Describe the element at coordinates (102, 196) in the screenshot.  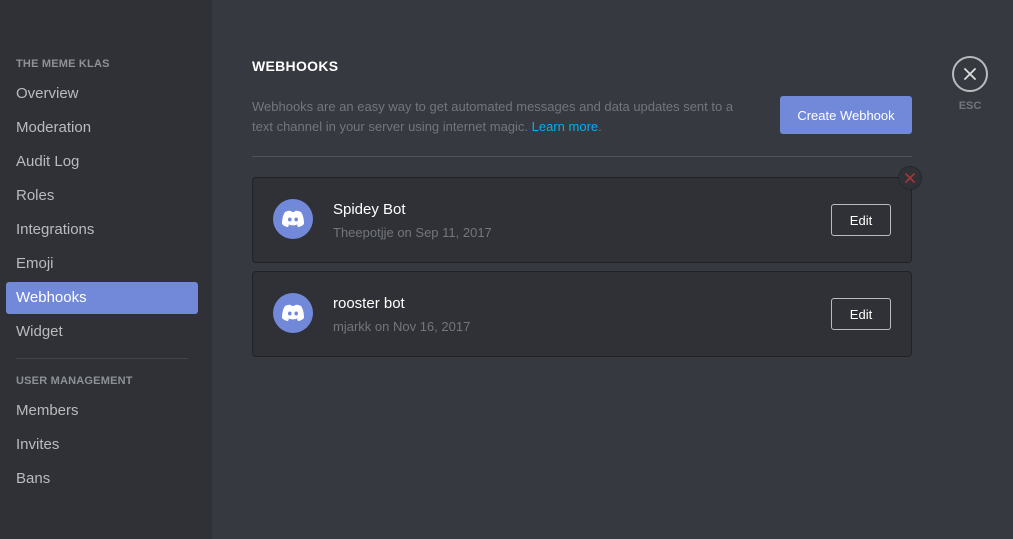
I see `sidebar-item-roles: Roles` at that location.